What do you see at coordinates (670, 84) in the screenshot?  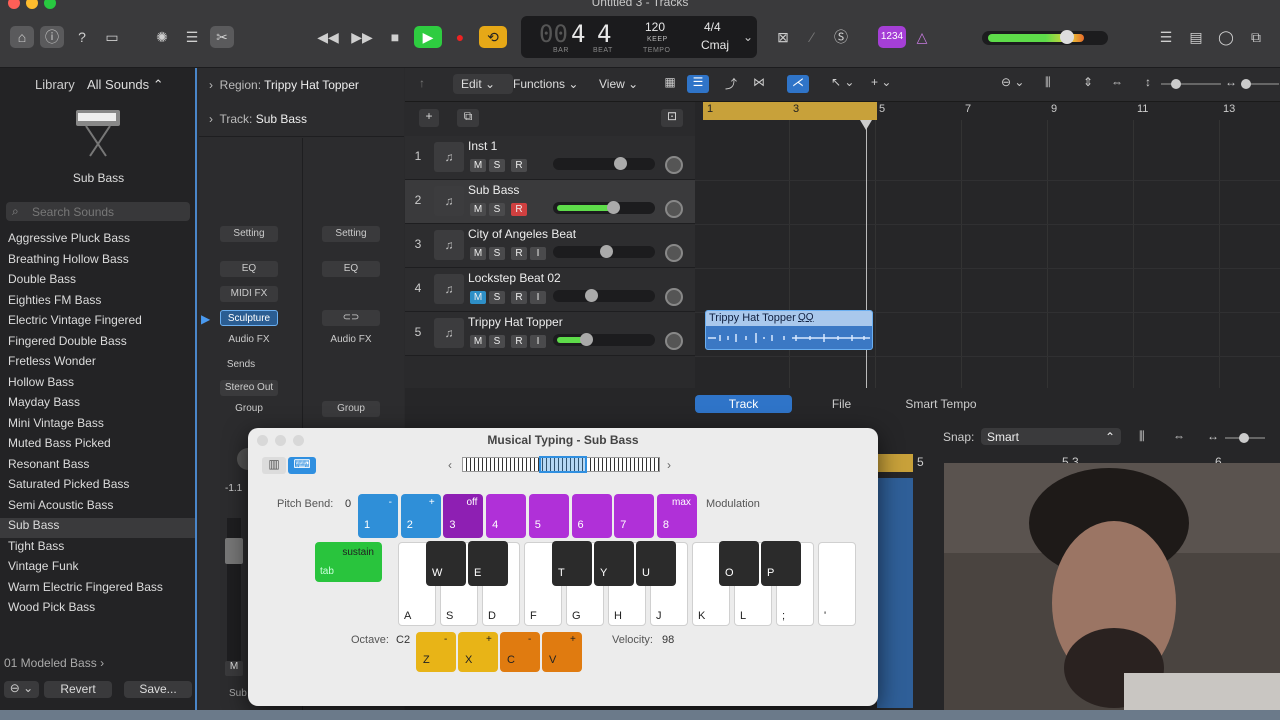 I see `grid-view-icon: ▦` at bounding box center [670, 84].